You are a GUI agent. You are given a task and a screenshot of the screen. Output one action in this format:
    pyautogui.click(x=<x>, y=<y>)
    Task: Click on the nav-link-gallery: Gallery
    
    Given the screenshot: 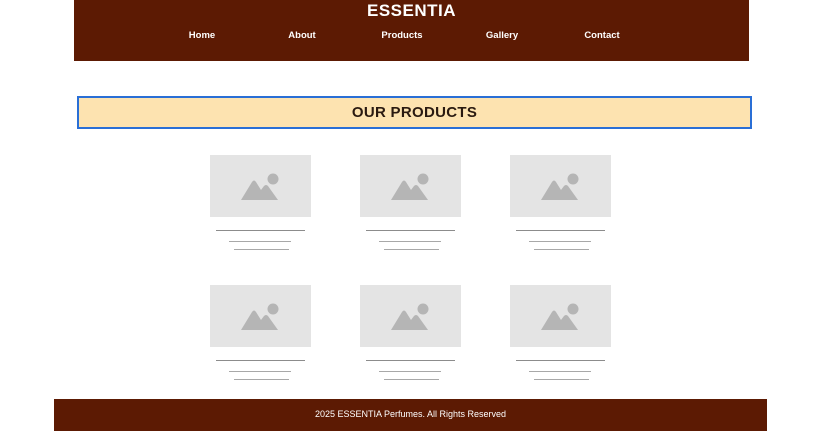 What is the action you would take?
    pyautogui.click(x=502, y=36)
    